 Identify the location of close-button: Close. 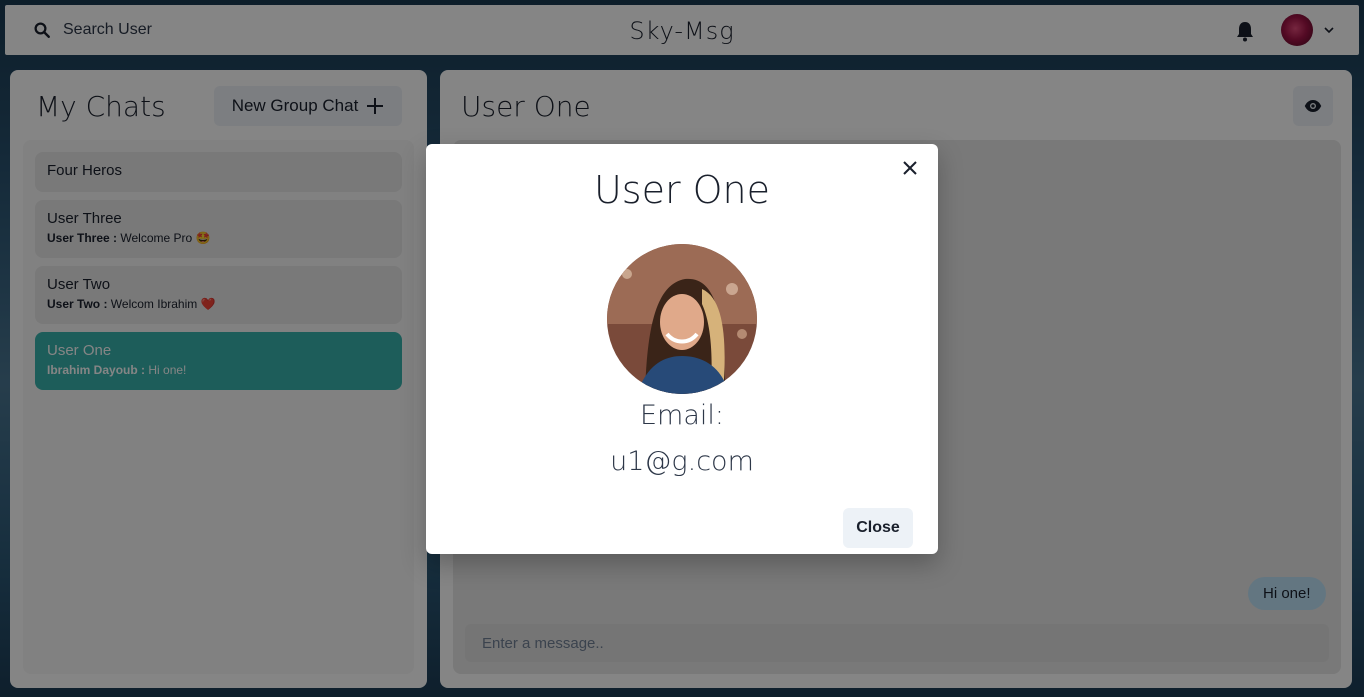
(878, 528).